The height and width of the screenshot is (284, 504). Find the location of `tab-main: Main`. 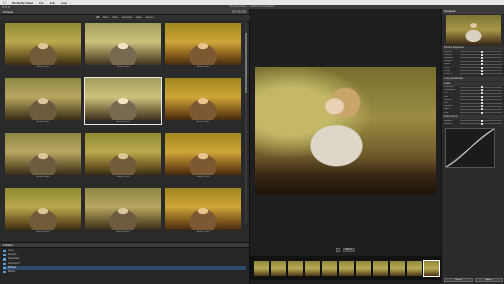

tab-main: Main is located at coordinates (105, 17).